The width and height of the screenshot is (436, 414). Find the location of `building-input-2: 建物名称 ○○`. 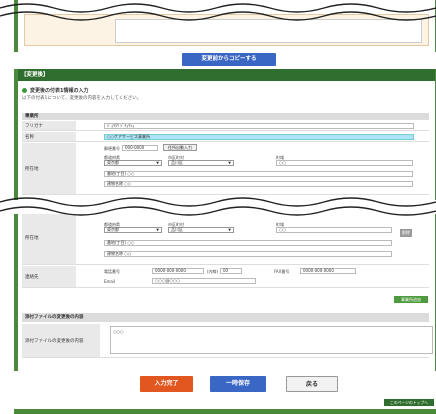

building-input-2: 建物名称 ○○ is located at coordinates (248, 254).